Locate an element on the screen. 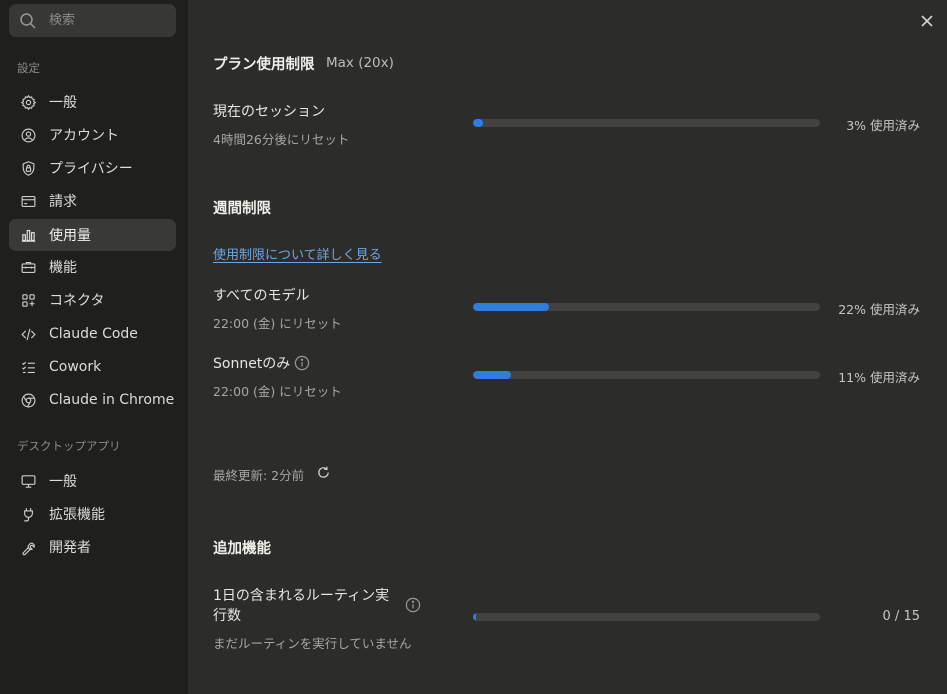 This screenshot has width=947, height=694. sonnet-progress-fill is located at coordinates (492, 375).